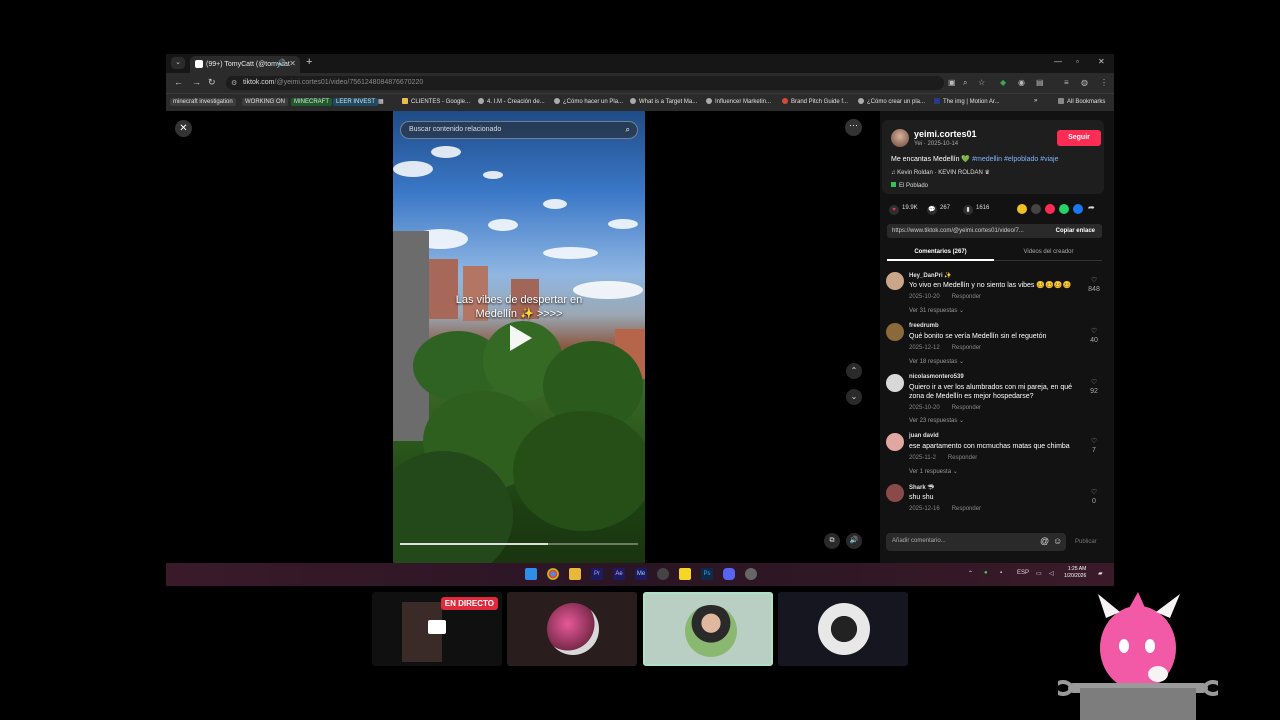 The image size is (1280, 720). Describe the element at coordinates (1091, 207) in the screenshot. I see `share-arrow-icon: ➦` at that location.